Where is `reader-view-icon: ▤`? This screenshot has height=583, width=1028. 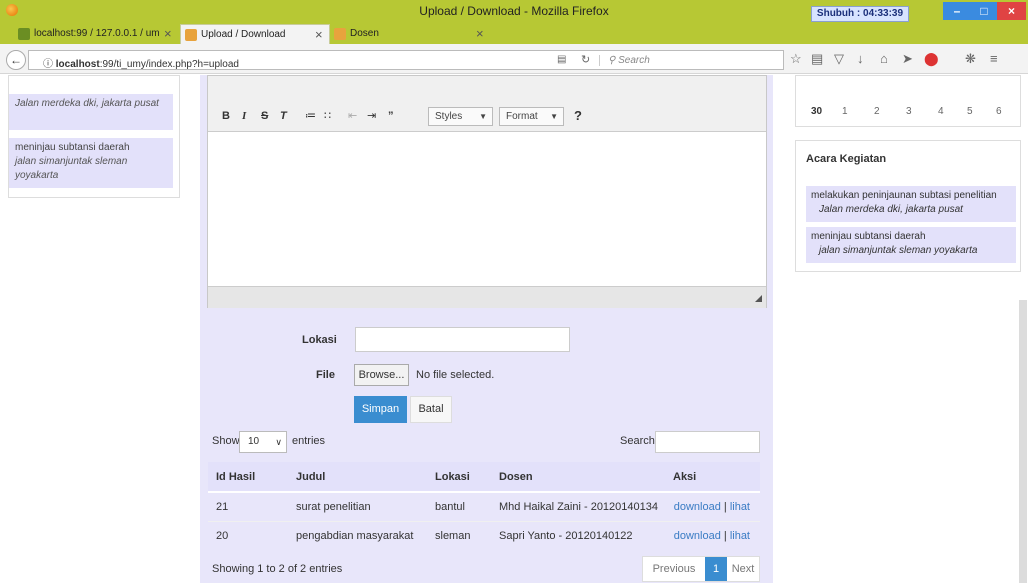 reader-view-icon: ▤ is located at coordinates (561, 59).